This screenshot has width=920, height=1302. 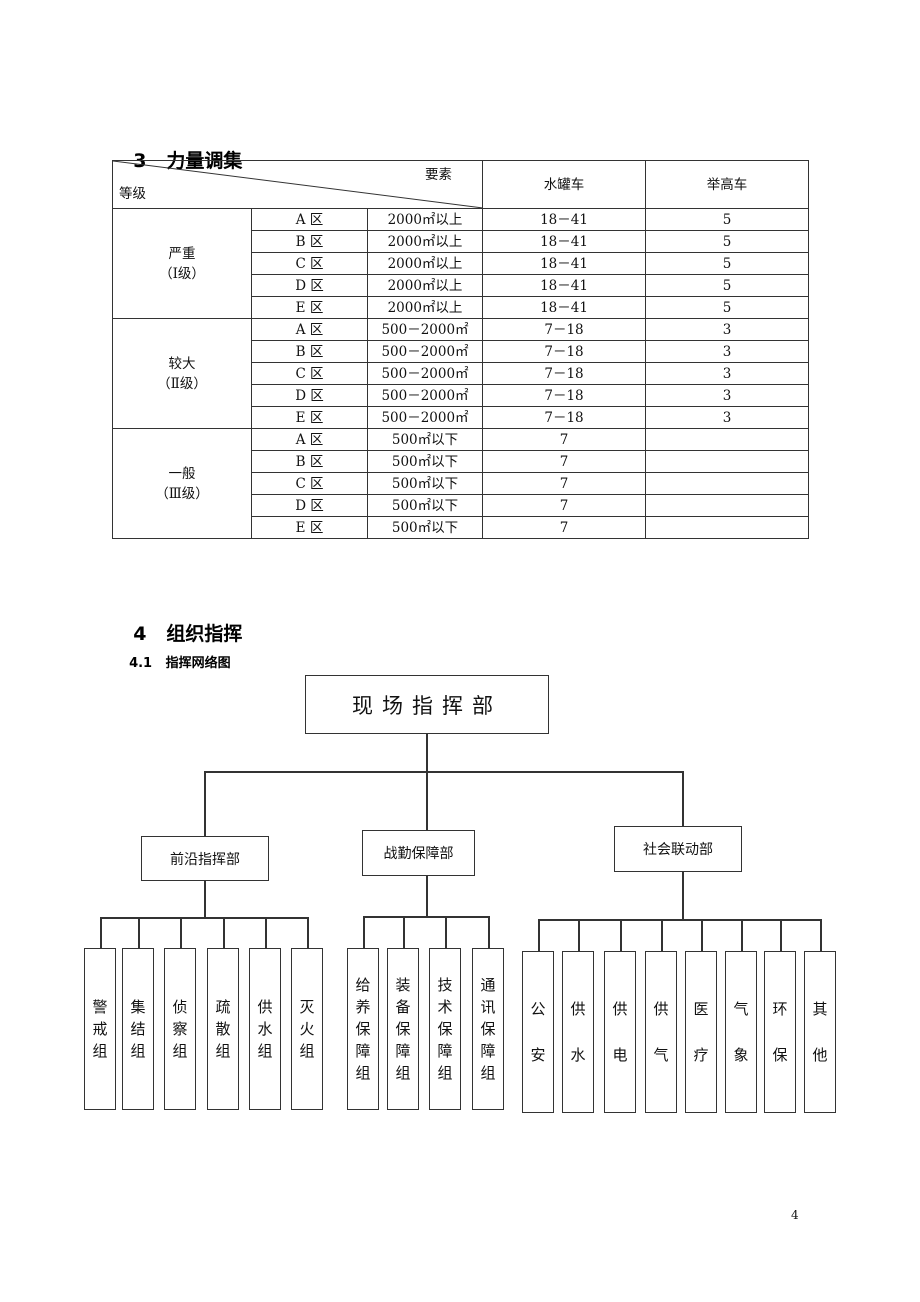 What do you see at coordinates (741, 1032) in the screenshot?
I see `org-leaf-node: 气象` at bounding box center [741, 1032].